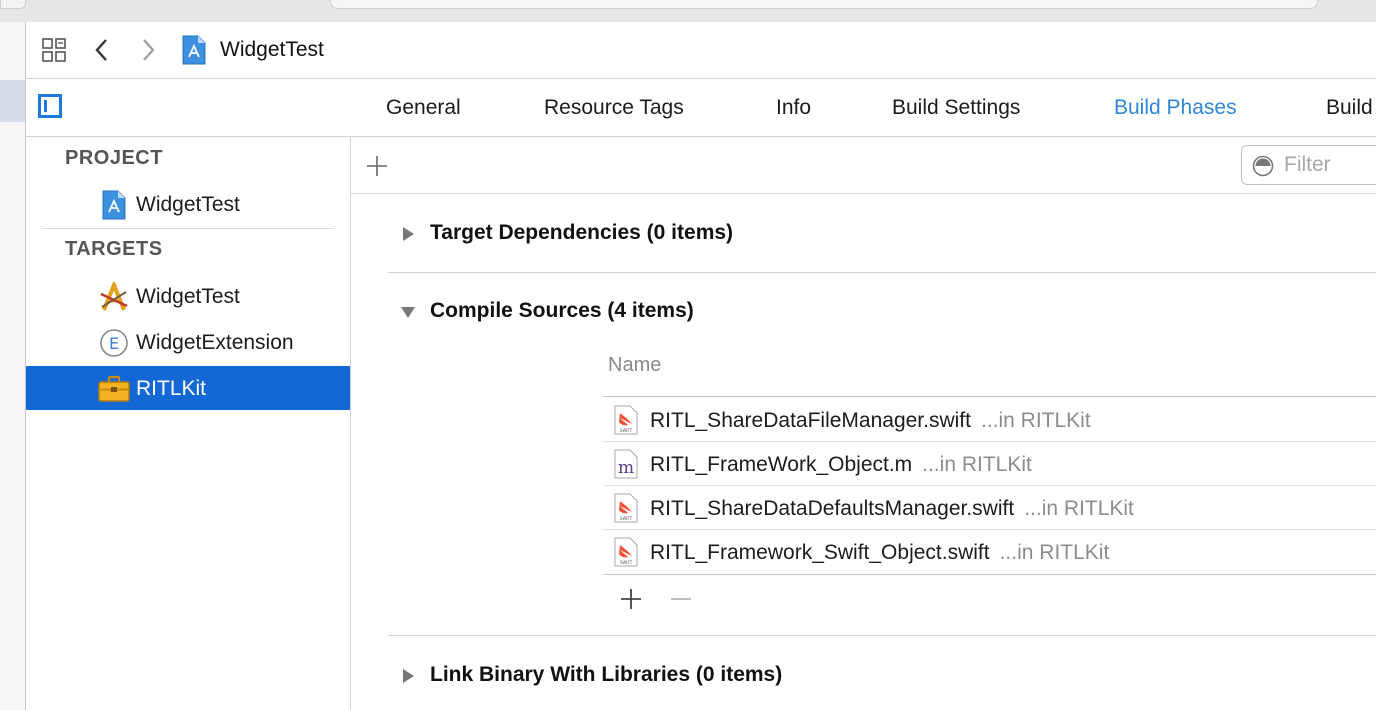  Describe the element at coordinates (882, 676) in the screenshot. I see `phase-link-binary: Link Binary With Libraries (0 items)` at that location.